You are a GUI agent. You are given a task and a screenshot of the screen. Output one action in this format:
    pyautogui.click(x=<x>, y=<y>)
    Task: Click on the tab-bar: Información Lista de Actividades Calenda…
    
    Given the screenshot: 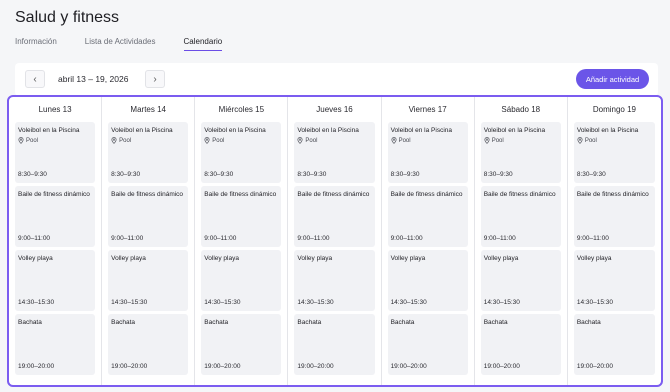 What is the action you would take?
    pyautogui.click(x=132, y=44)
    